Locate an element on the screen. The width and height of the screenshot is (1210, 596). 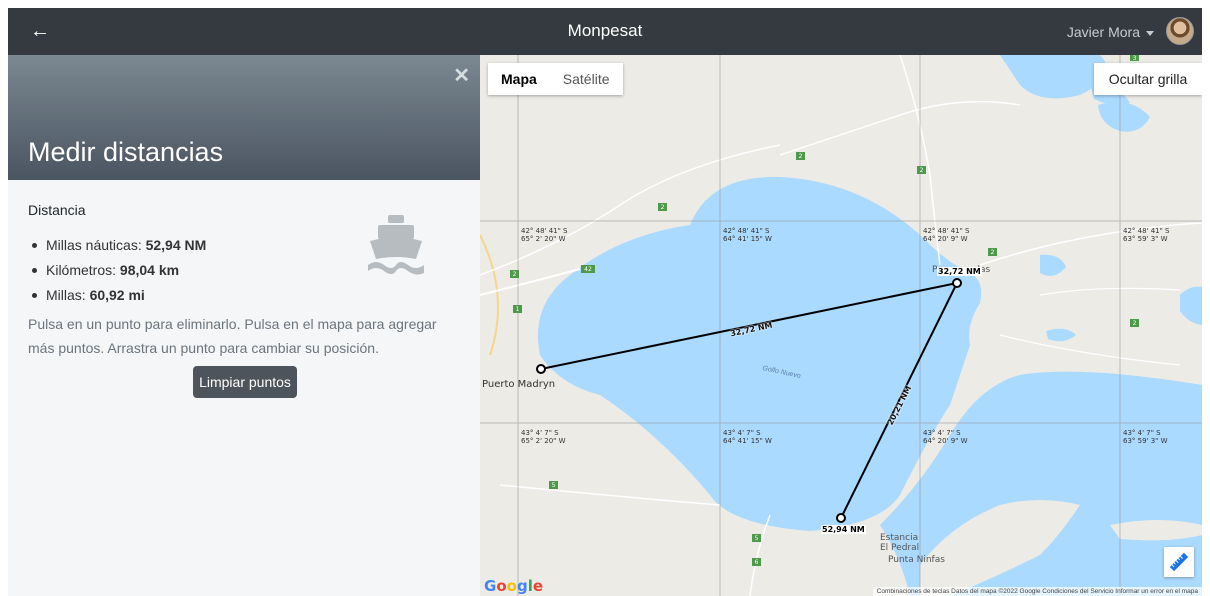
toggle-grid-button: Ocultar grilla is located at coordinates (1148, 79).